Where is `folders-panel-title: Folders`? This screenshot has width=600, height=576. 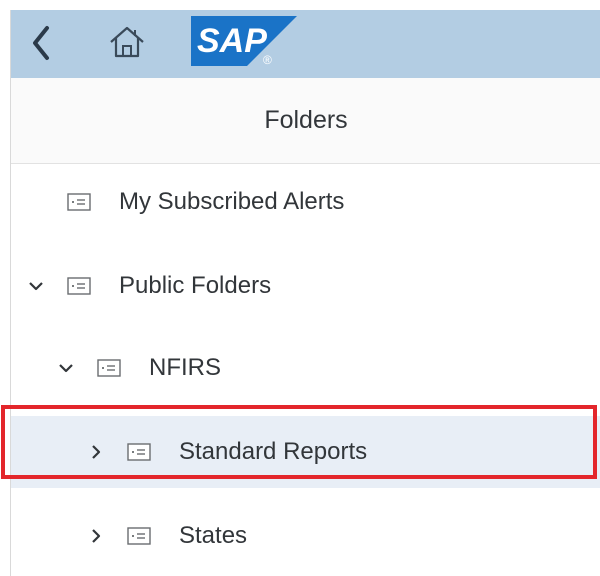 folders-panel-title: Folders is located at coordinates (305, 121).